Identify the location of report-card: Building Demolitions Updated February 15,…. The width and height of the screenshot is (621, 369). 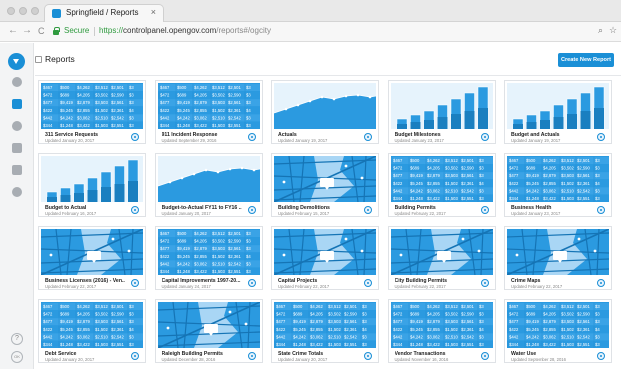
(325, 185).